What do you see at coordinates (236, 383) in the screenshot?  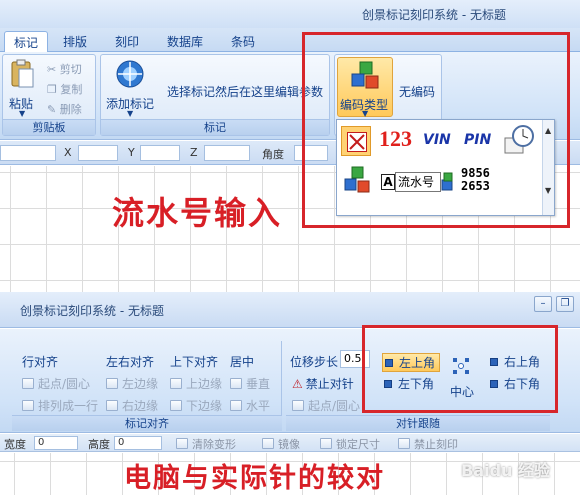 I see `align-vertical-icon` at bounding box center [236, 383].